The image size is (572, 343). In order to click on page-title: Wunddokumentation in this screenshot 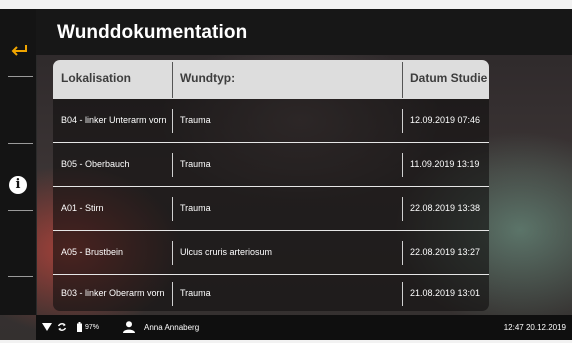, I will do `click(152, 32)`.